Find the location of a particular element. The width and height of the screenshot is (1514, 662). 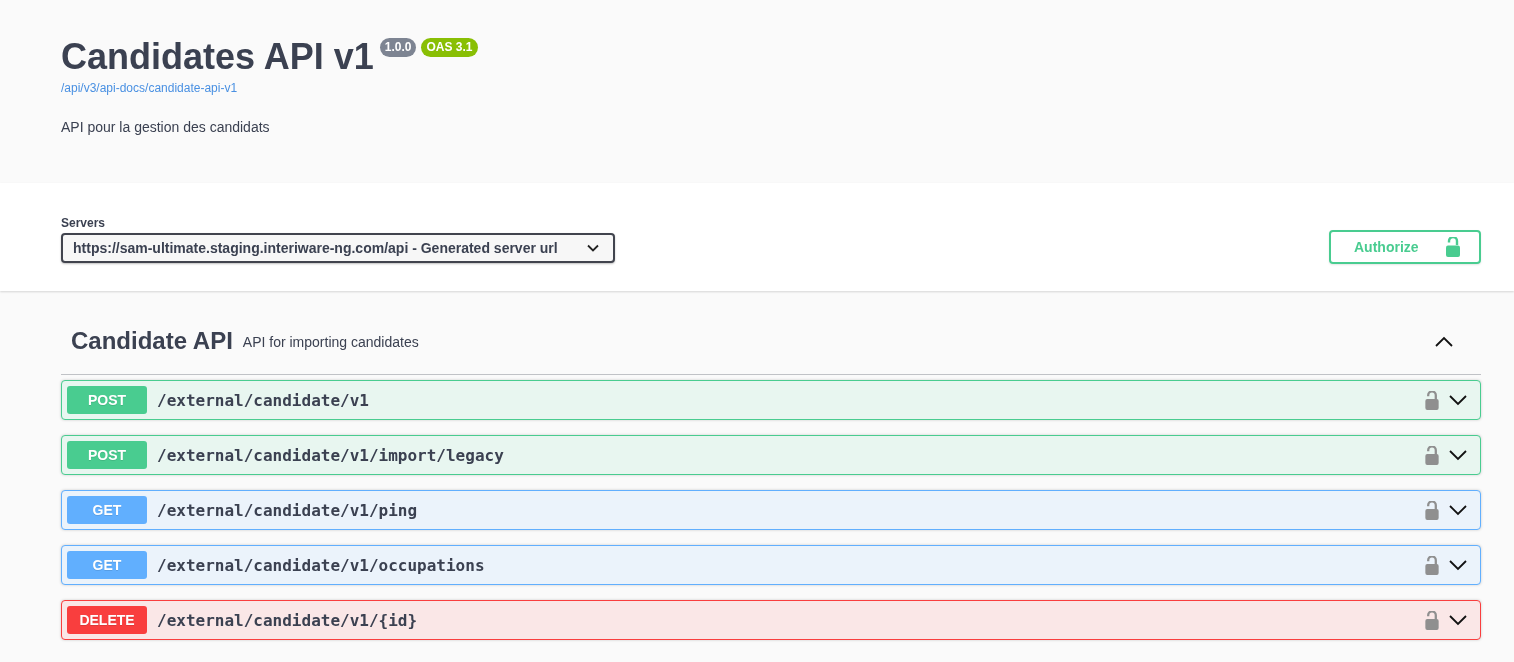

api-title: Candidates API v1 is located at coordinates (217, 57).